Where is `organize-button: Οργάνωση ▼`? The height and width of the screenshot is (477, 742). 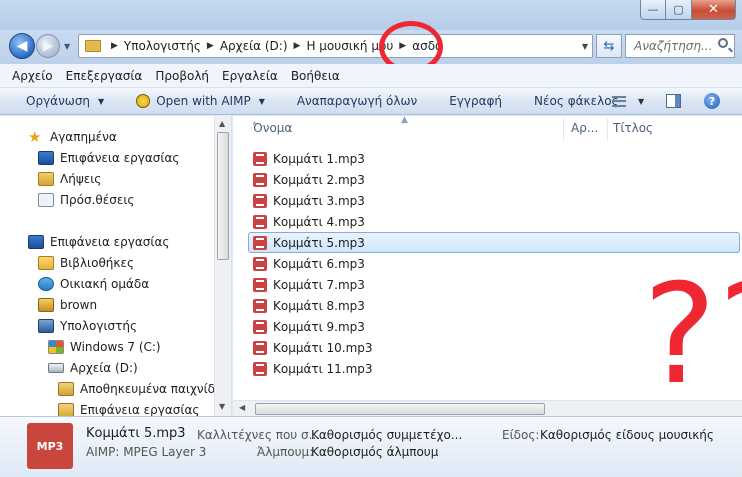 organize-button: Οργάνωση ▼ is located at coordinates (65, 101).